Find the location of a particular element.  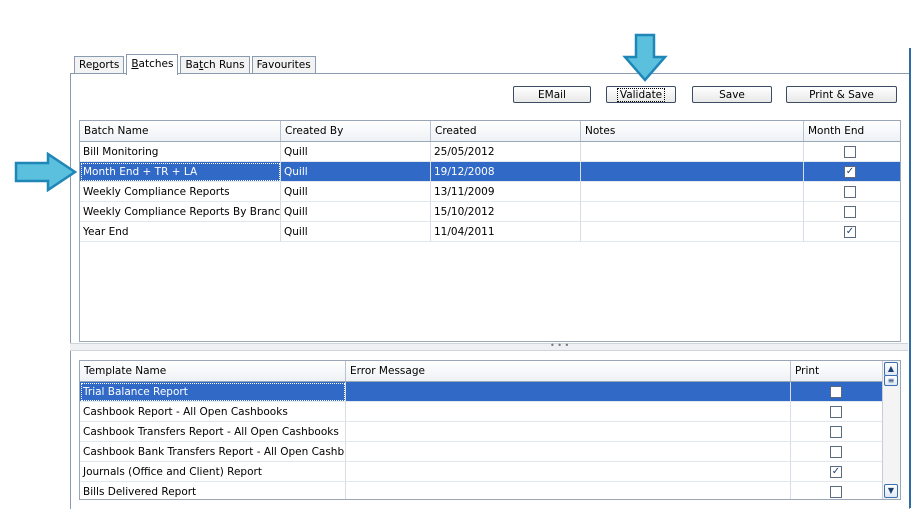

month-end-cell: ✓ is located at coordinates (852, 172).